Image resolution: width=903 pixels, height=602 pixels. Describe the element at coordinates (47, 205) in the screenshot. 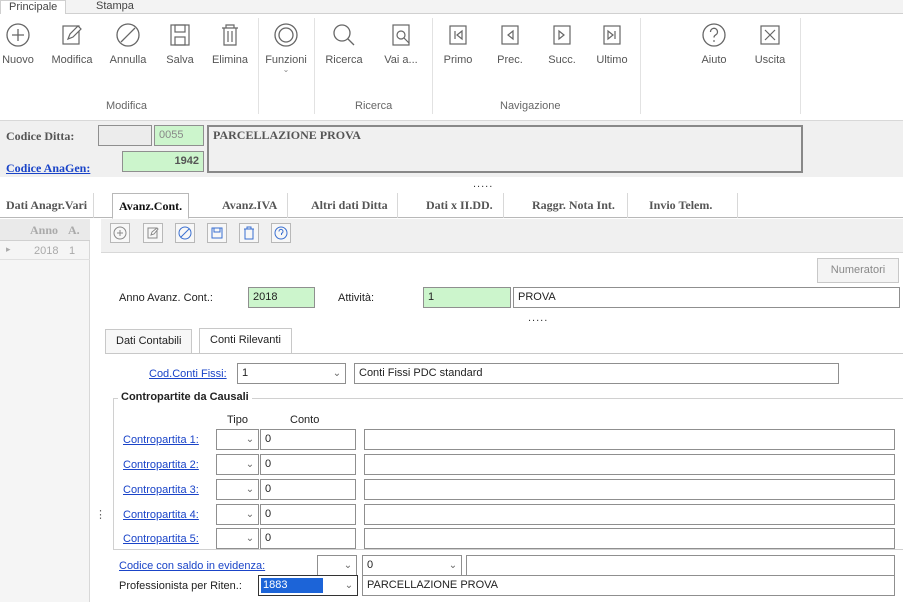

I see `tab-dati-anagr-vari: Dati Anagr.Vari` at that location.